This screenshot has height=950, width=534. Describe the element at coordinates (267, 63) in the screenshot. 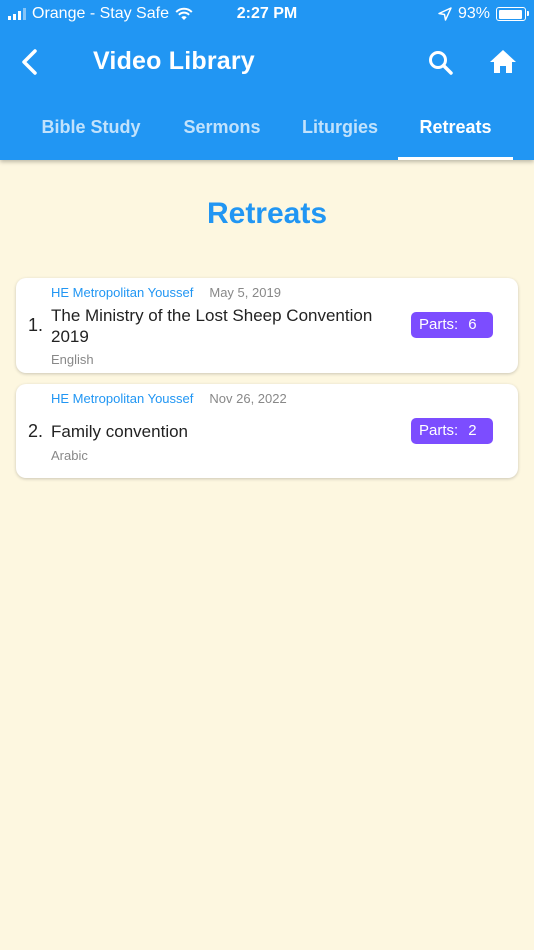

I see `toolbar: Video Library` at that location.